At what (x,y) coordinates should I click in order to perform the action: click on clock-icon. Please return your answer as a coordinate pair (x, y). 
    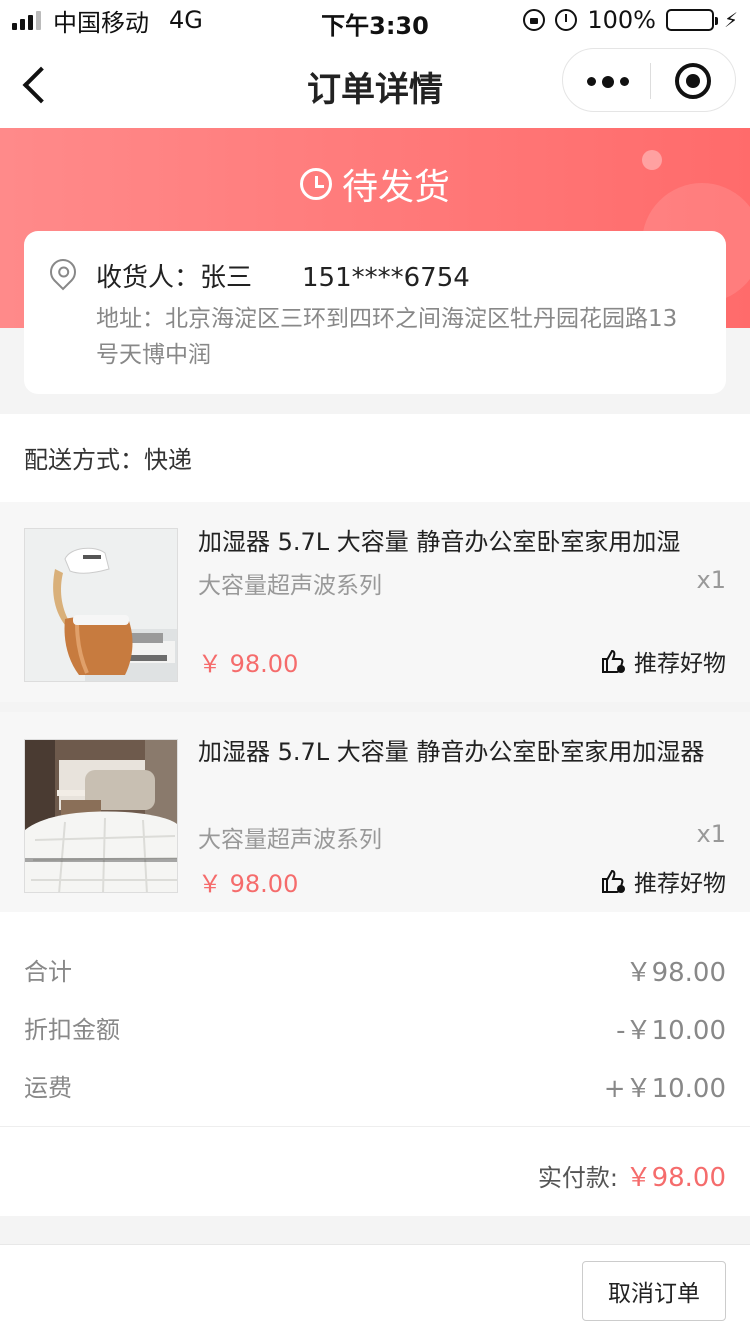
    Looking at the image, I should click on (315, 184).